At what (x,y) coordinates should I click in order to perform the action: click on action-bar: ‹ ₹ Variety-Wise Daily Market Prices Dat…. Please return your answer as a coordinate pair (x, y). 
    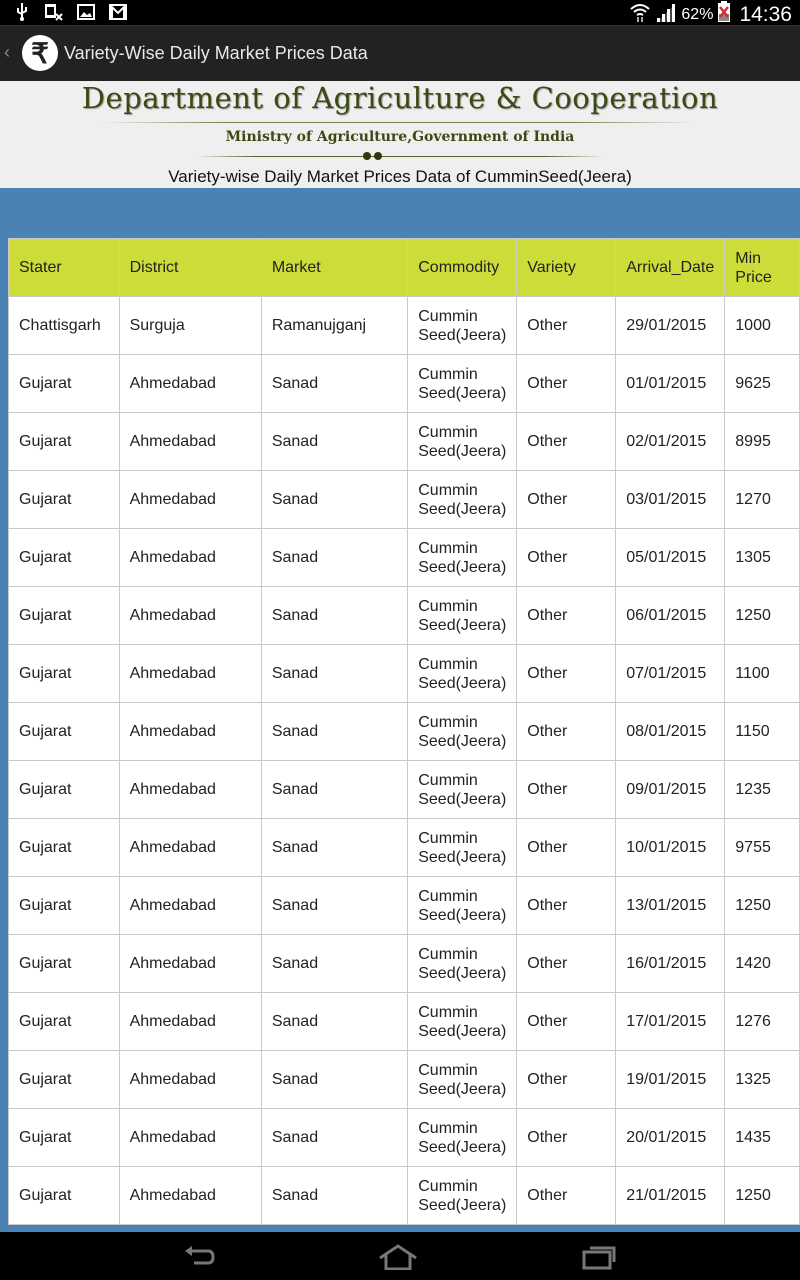
    Looking at the image, I should click on (400, 53).